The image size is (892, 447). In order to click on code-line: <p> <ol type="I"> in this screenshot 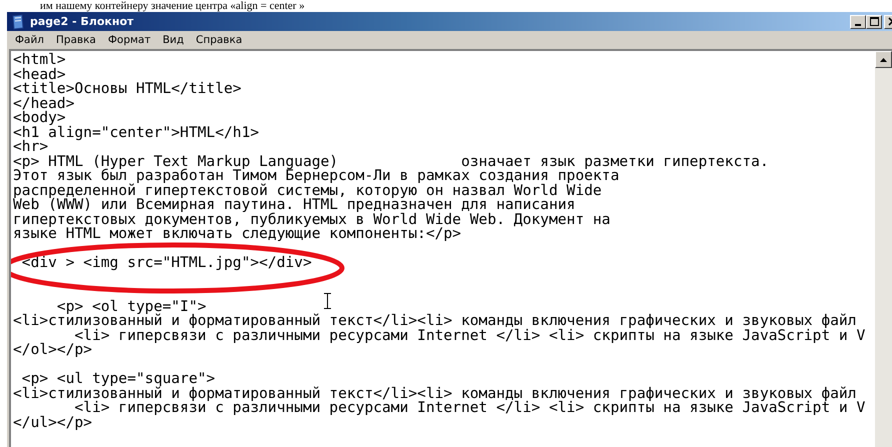, I will do `click(131, 307)`.